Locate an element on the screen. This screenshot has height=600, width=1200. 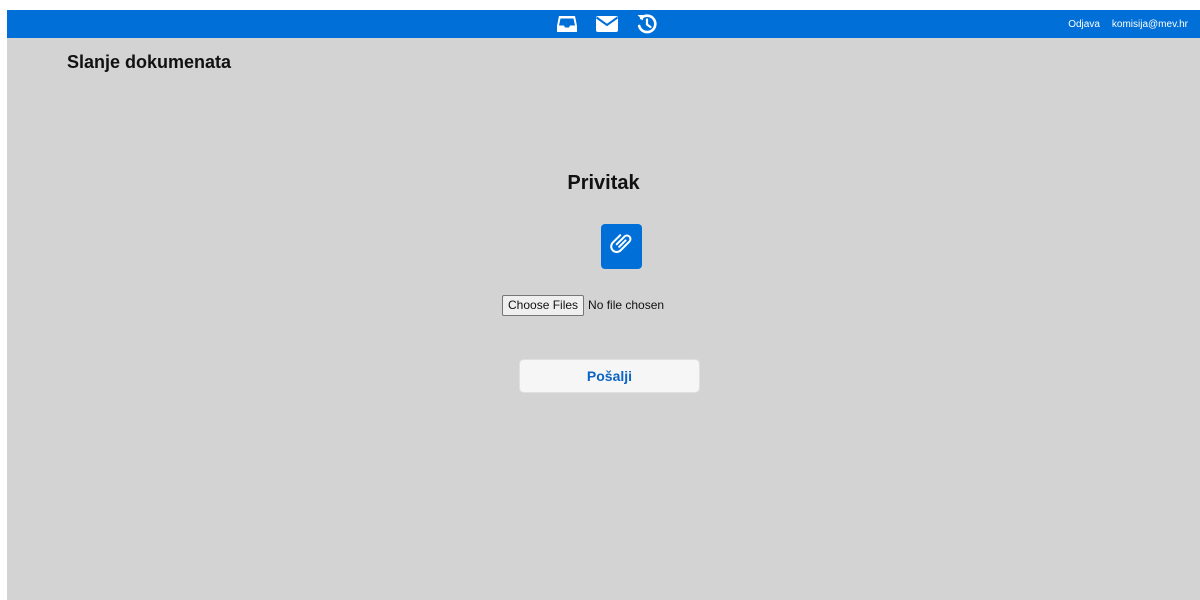
nav-icons is located at coordinates (607, 24).